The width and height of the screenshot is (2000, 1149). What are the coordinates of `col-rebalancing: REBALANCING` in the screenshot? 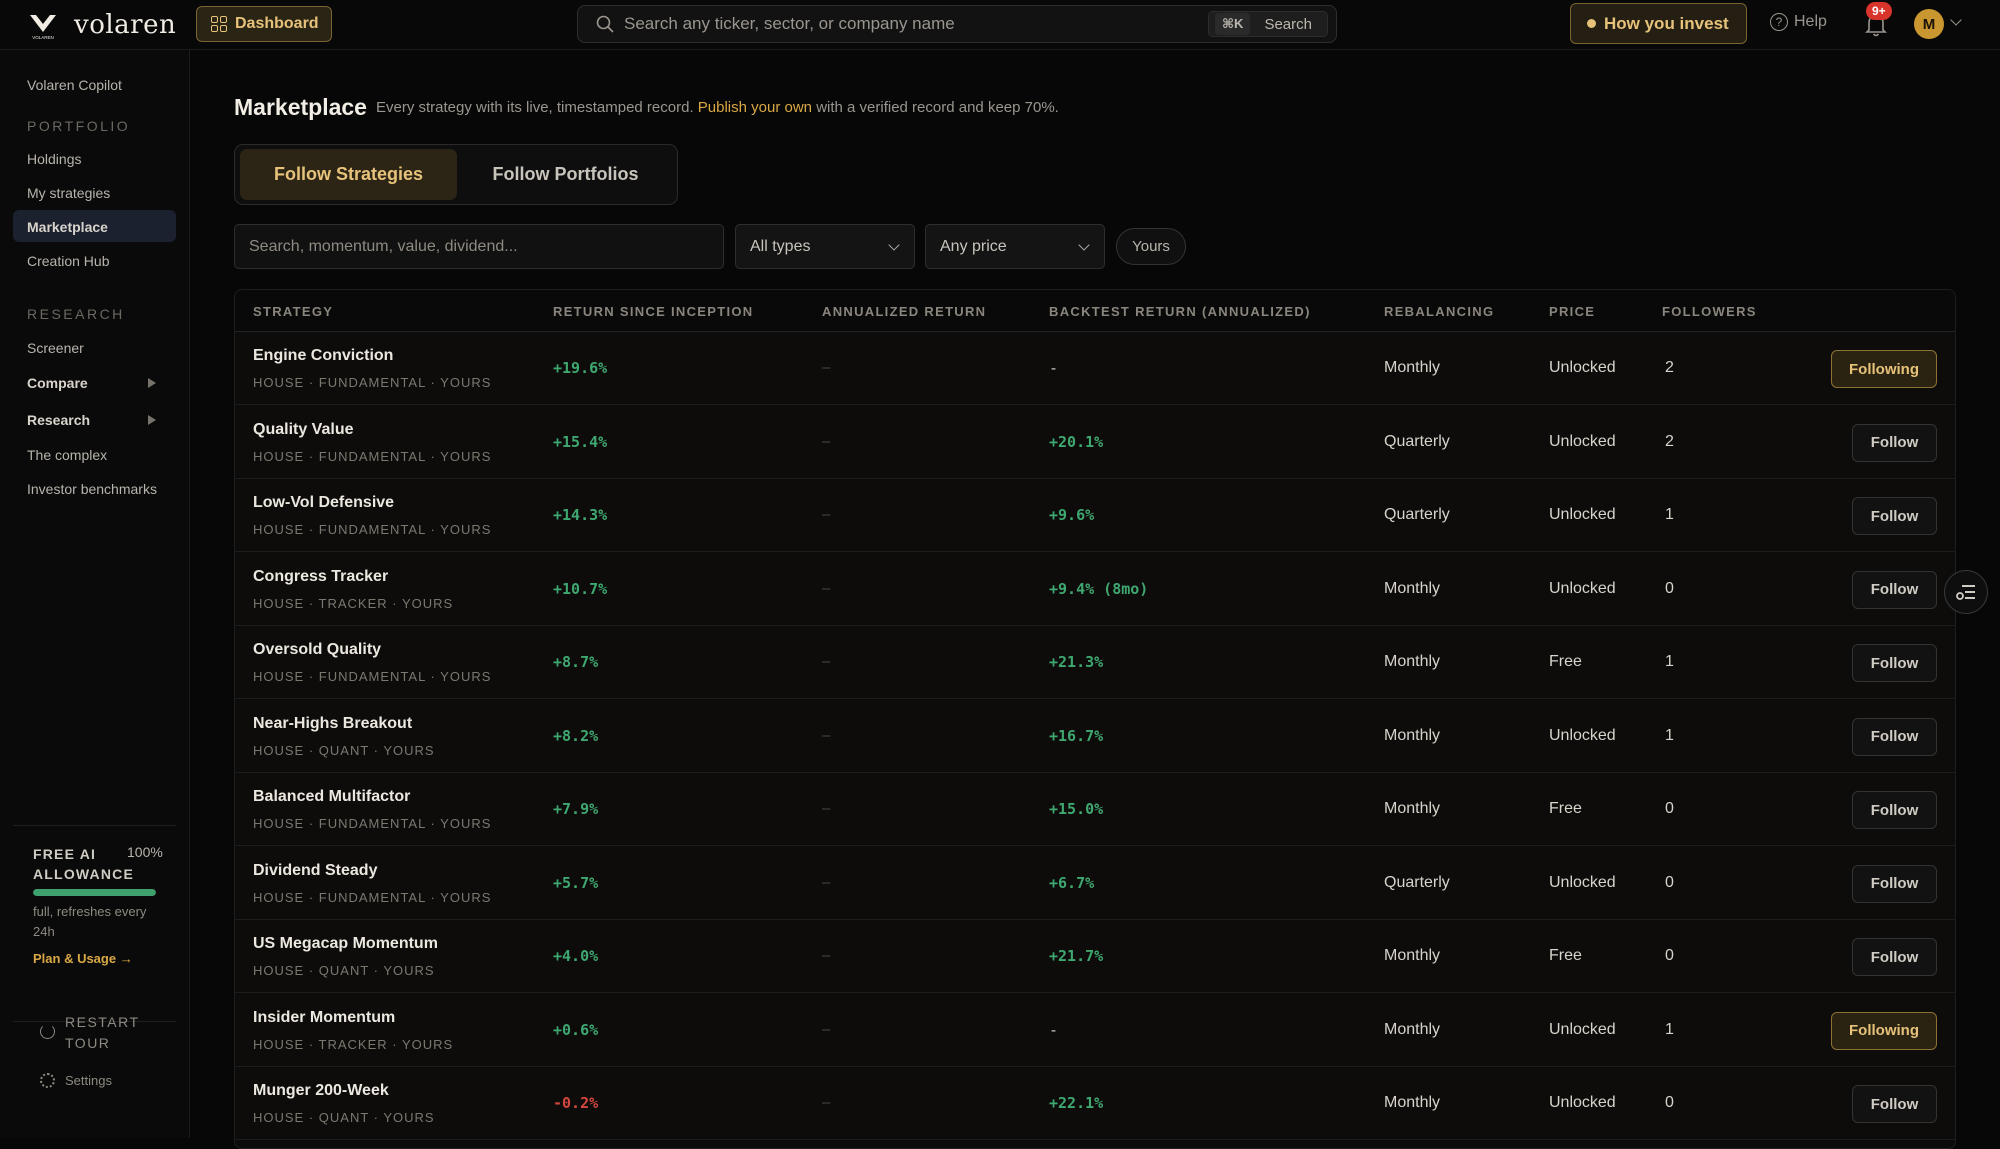 It's located at (1439, 311).